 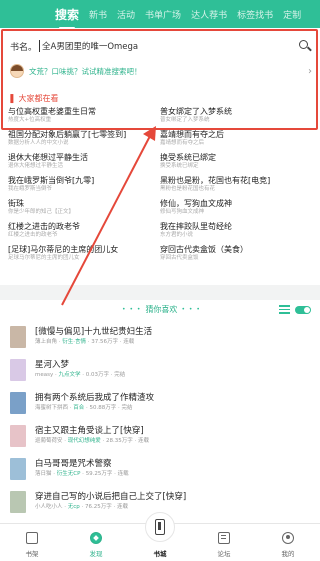 What do you see at coordinates (215, 180) in the screenshot?
I see `book-title: 黑粉也是粉，花国也有花[电竞]` at bounding box center [215, 180].